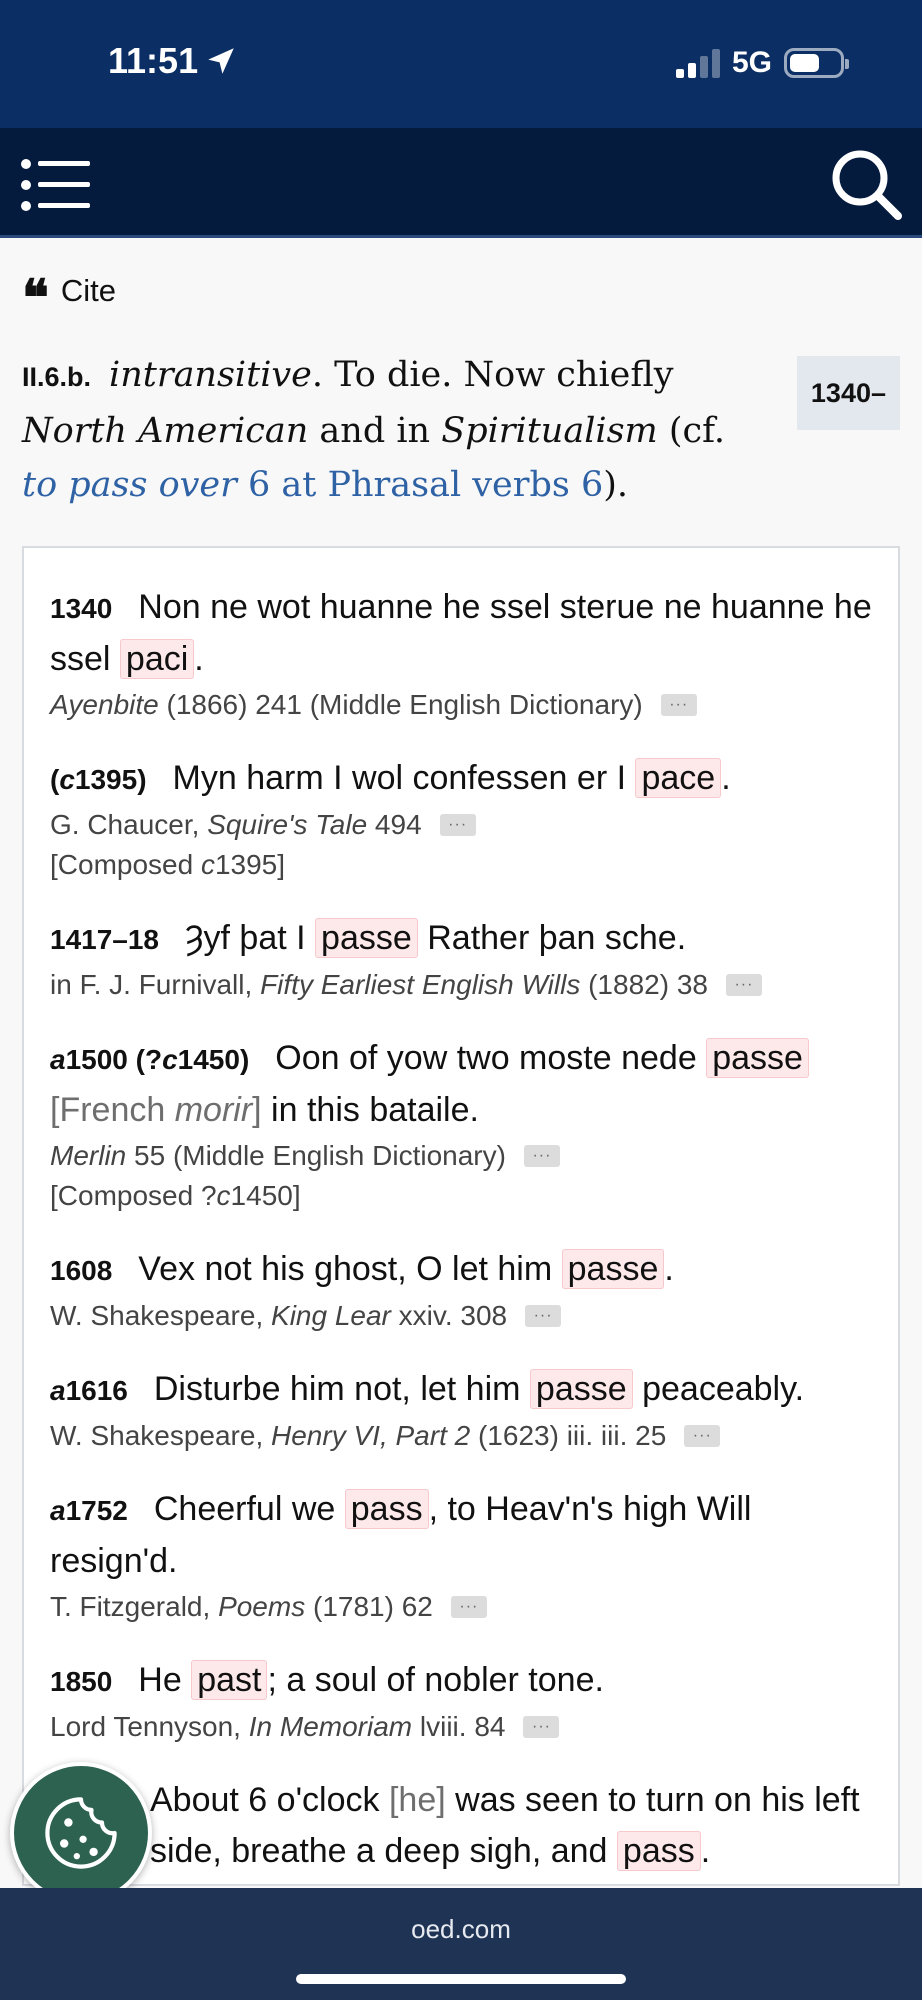 The width and height of the screenshot is (922, 2000). Describe the element at coordinates (81, 1270) in the screenshot. I see `quotation-year: 1608` at that location.